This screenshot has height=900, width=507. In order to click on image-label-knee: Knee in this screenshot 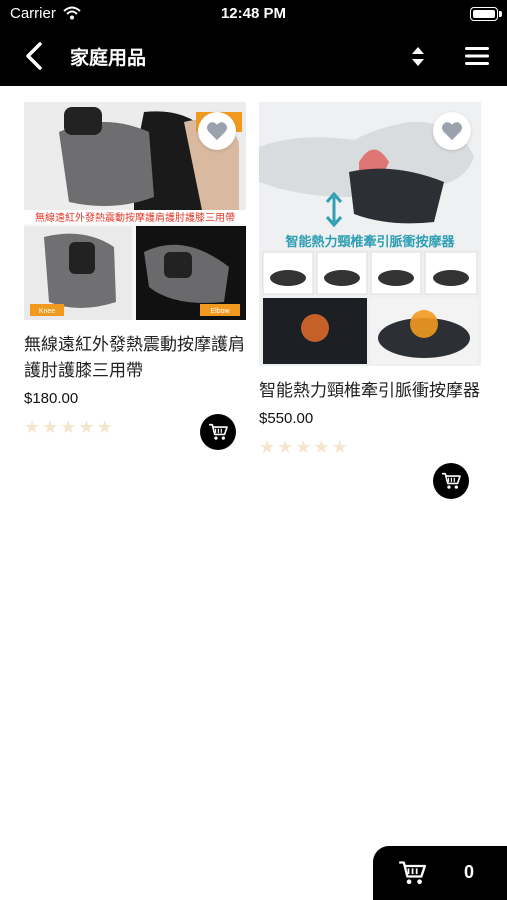, I will do `click(47, 311)`.